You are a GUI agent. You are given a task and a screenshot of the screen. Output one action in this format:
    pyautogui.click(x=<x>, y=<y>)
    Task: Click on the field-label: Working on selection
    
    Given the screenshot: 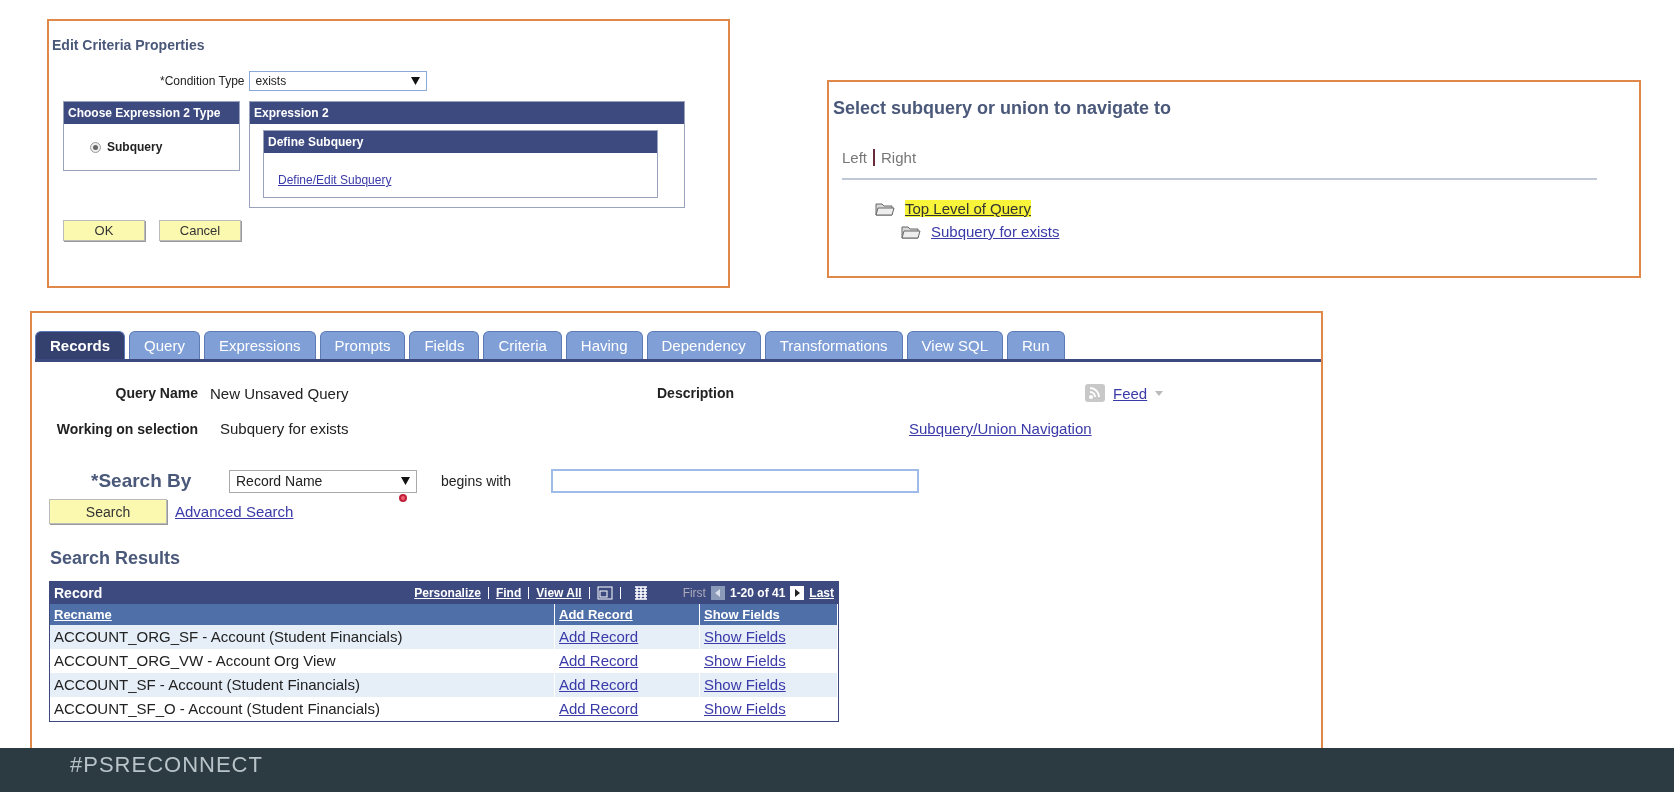 What is the action you would take?
    pyautogui.click(x=126, y=428)
    